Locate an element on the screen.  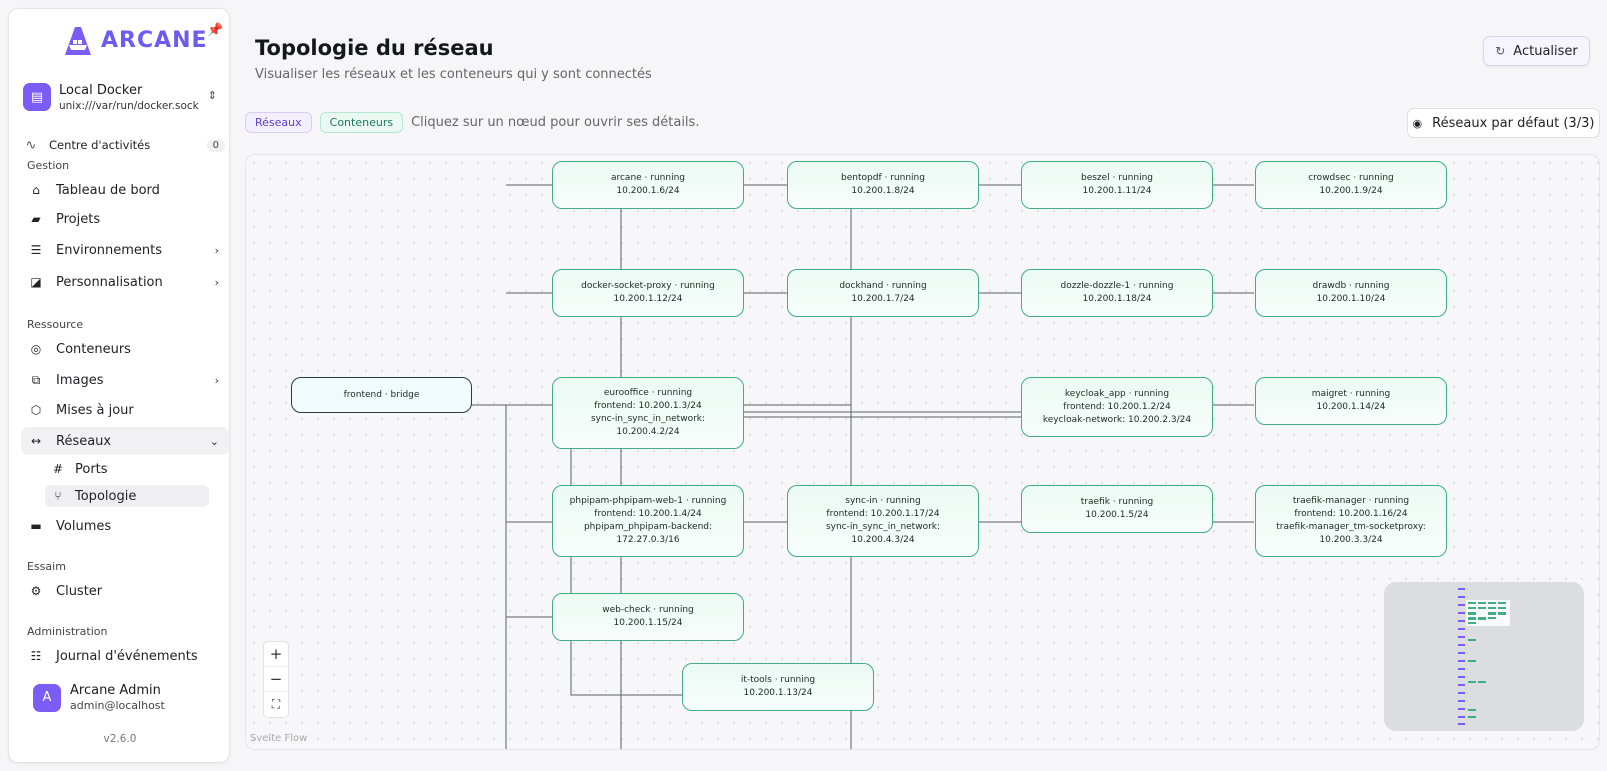
node-traefik: traefik · running 10.200.1.5/24 is located at coordinates (1117, 509).